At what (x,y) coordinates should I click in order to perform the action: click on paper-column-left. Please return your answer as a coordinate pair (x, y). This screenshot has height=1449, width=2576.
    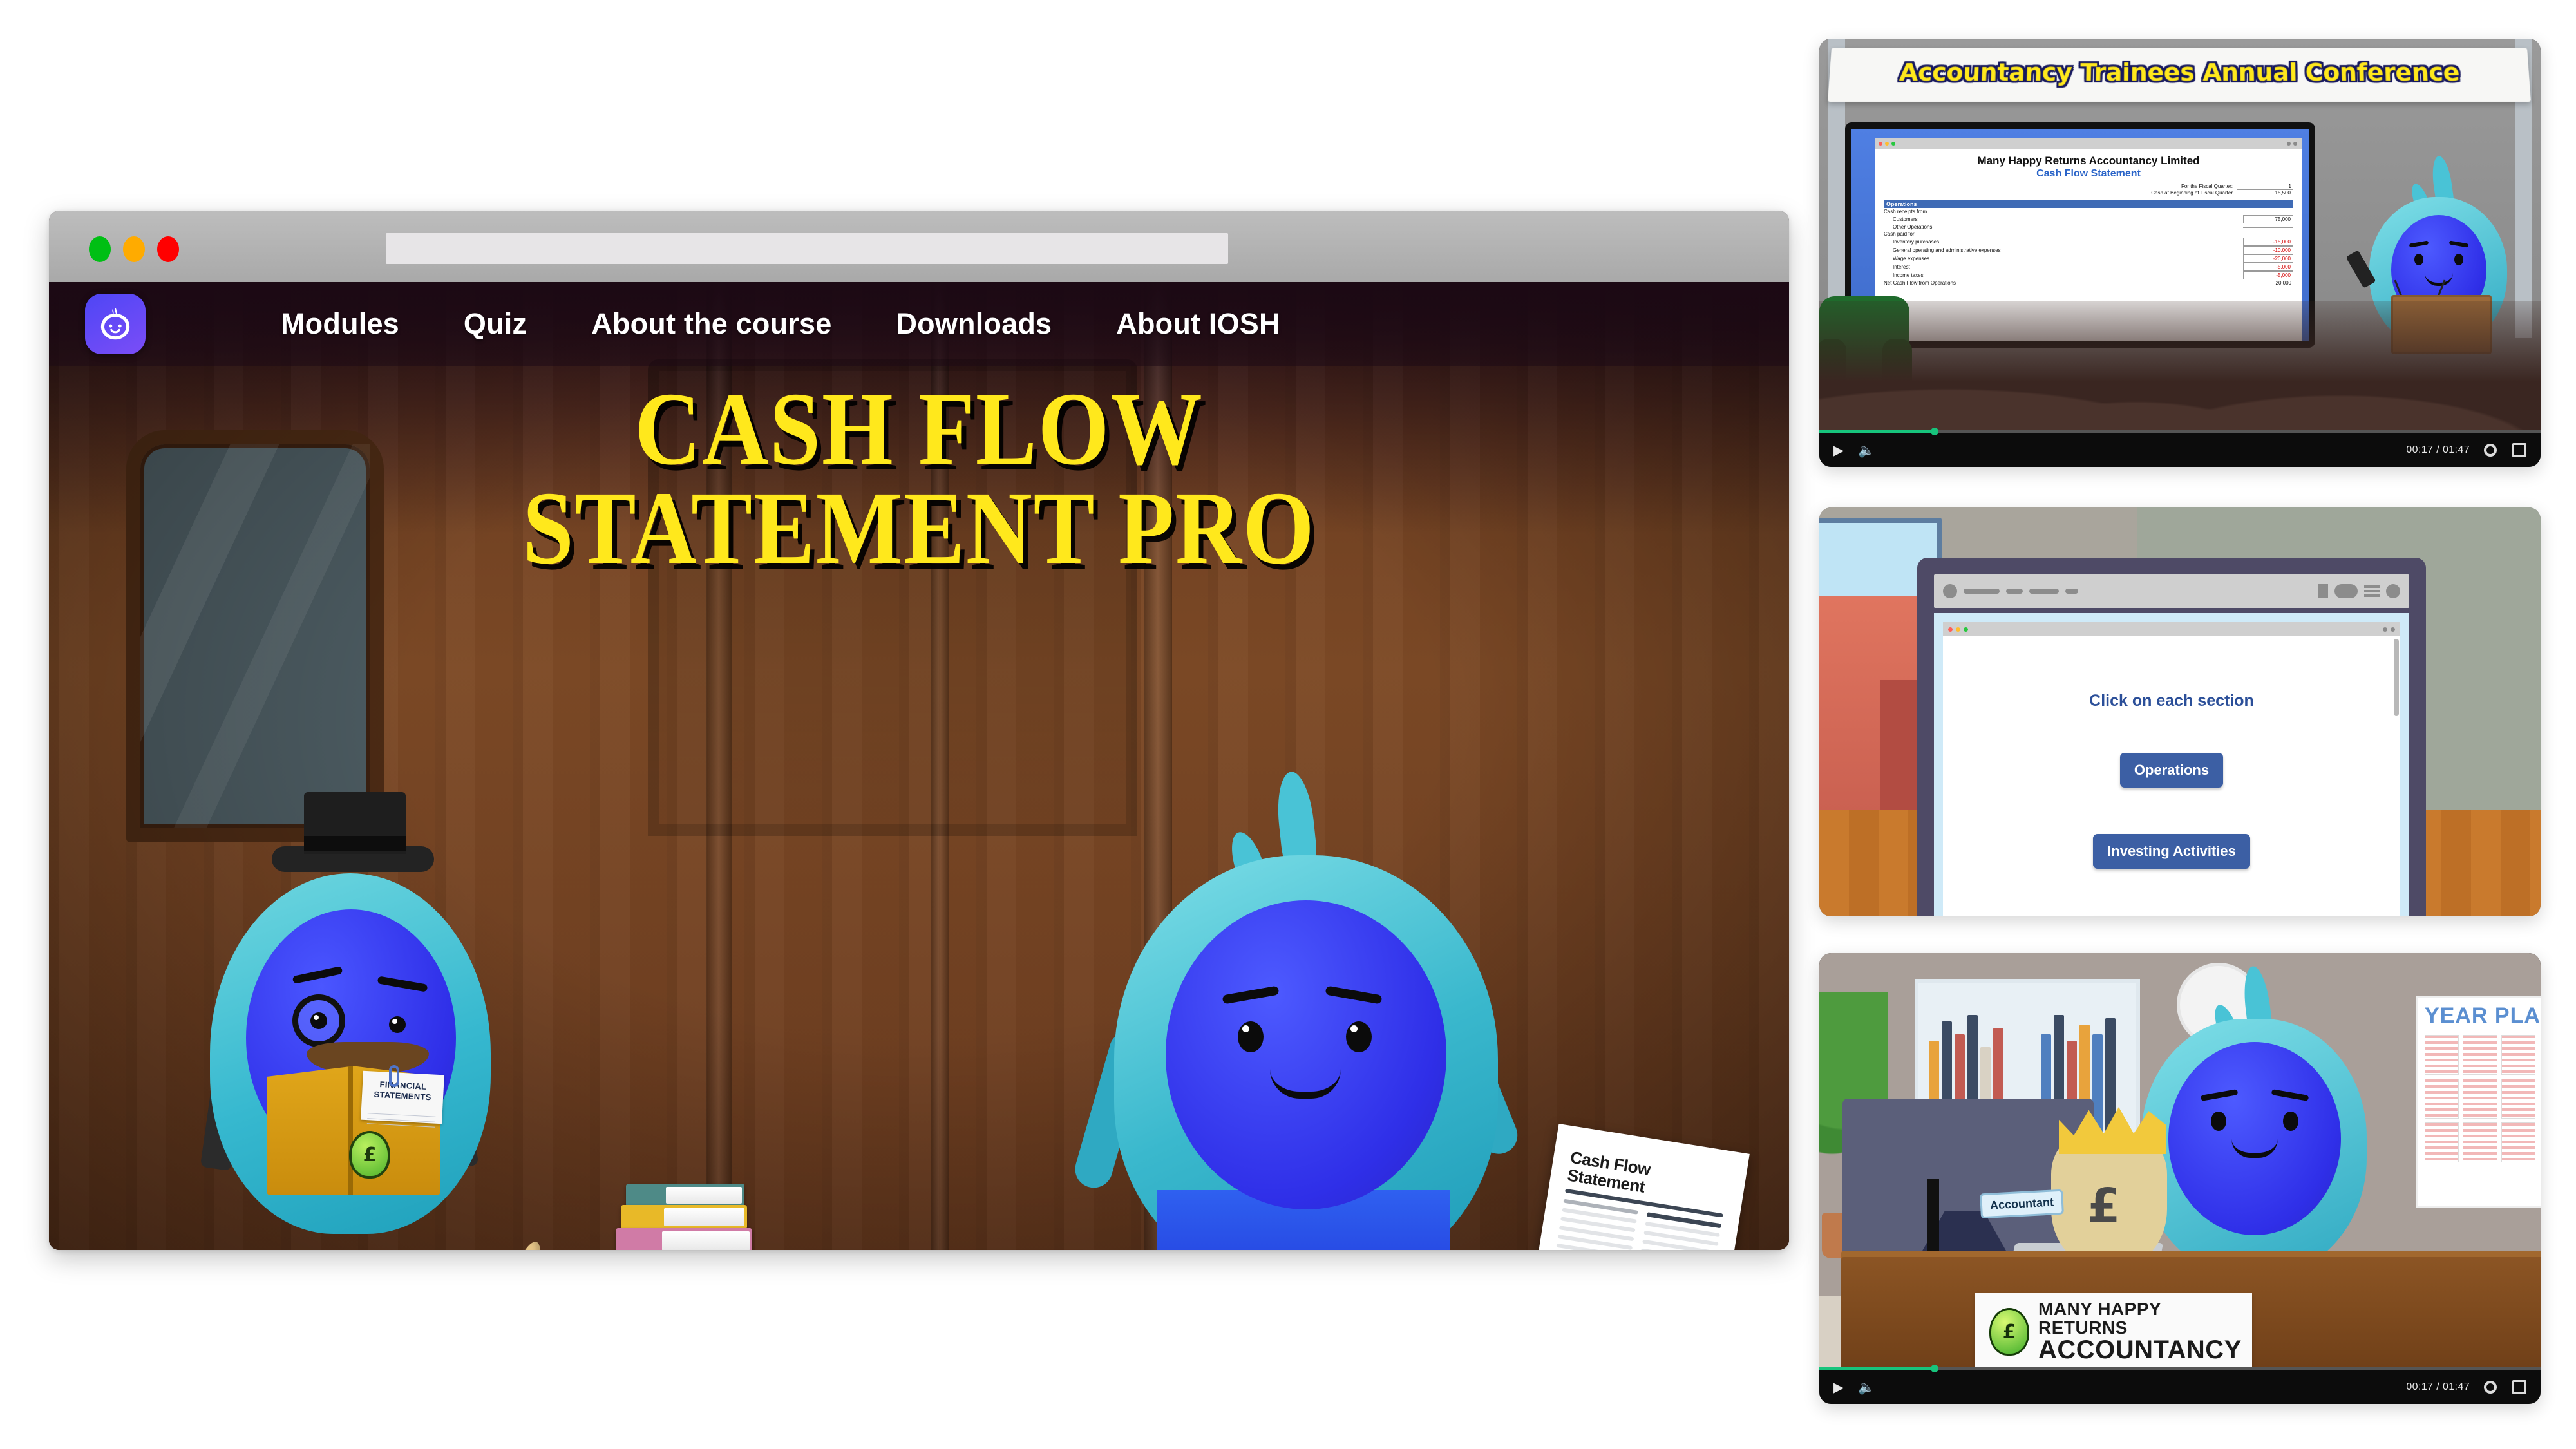
    Looking at the image, I should click on (1590, 1224).